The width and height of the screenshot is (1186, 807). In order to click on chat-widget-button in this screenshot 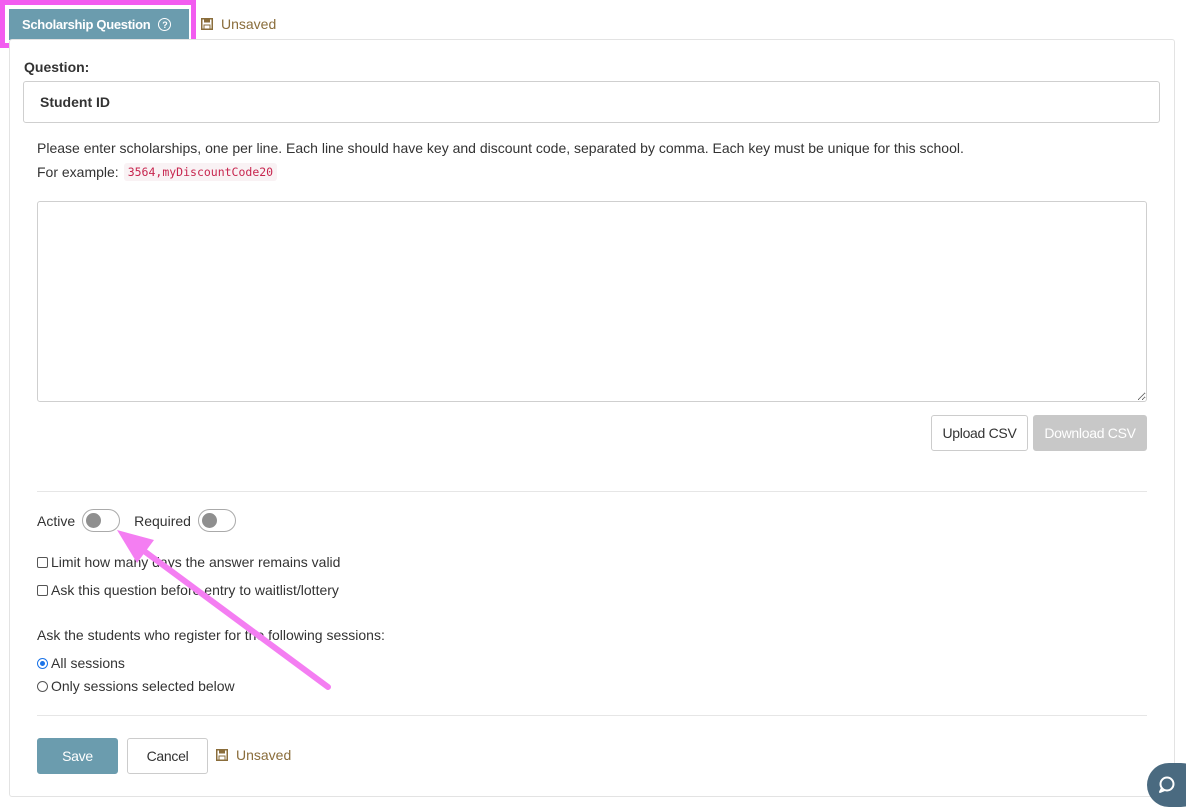, I will do `click(1166, 785)`.